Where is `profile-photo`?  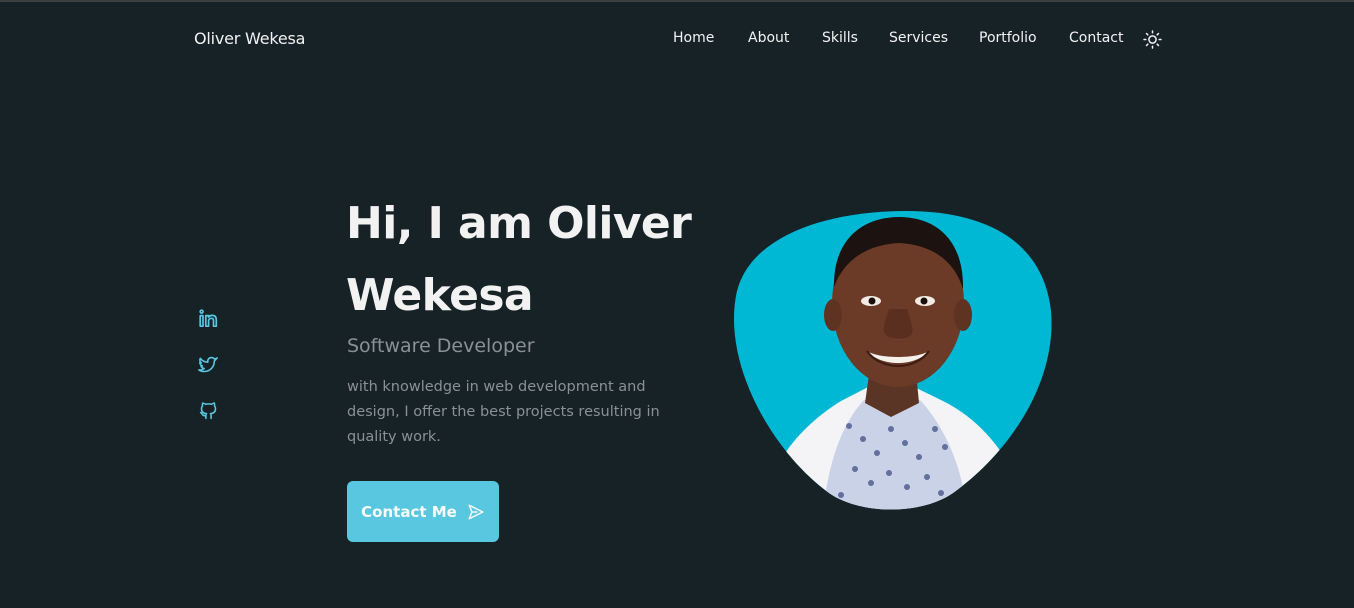 profile-photo is located at coordinates (892, 361).